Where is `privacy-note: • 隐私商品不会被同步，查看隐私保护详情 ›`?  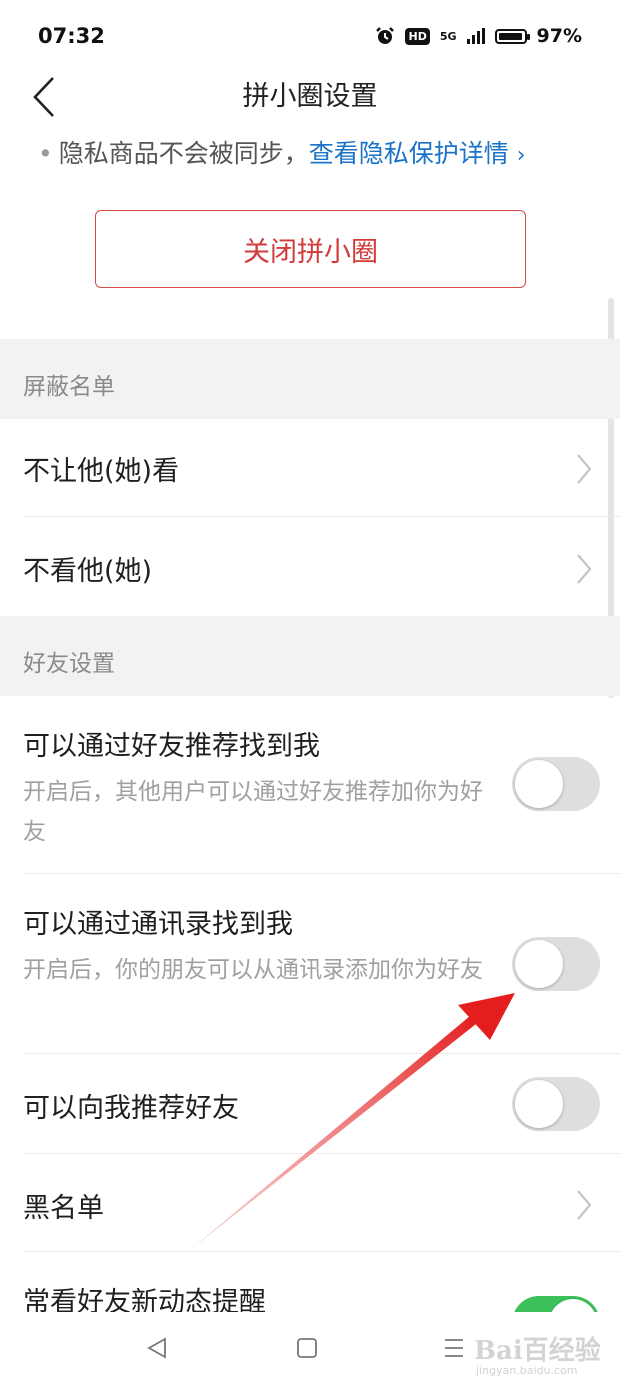 privacy-note: • 隐私商品不会被同步，查看隐私保护详情 › is located at coordinates (282, 152).